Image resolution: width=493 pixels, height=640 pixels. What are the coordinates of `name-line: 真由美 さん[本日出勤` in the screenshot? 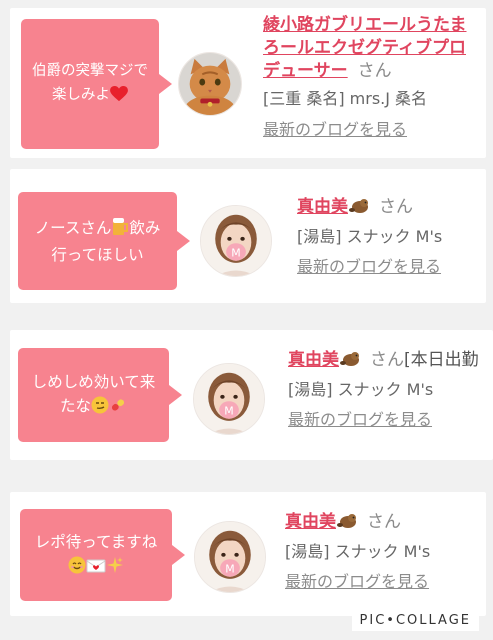 It's located at (383, 360).